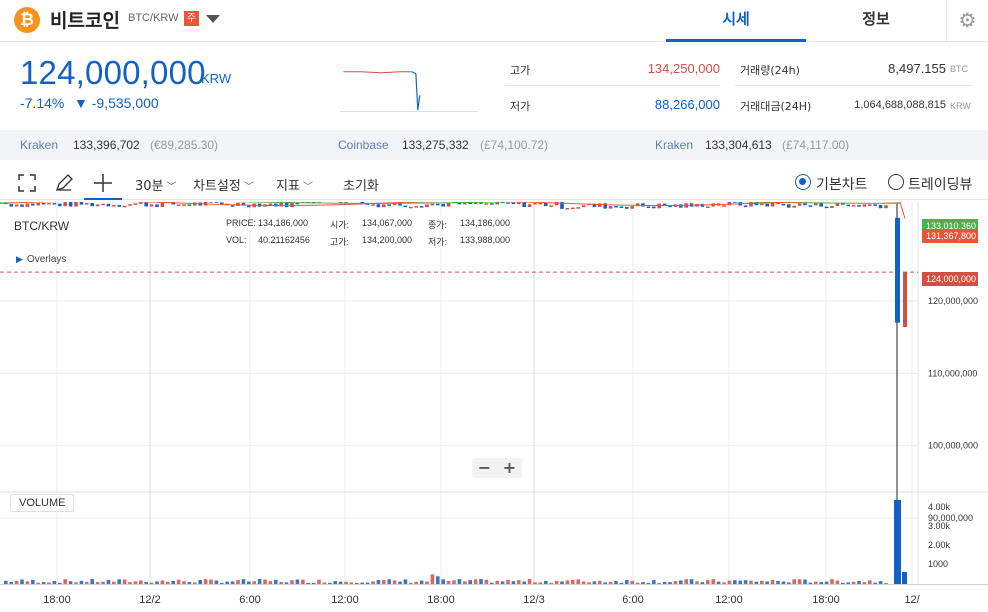 Image resolution: width=988 pixels, height=612 pixels. Describe the element at coordinates (64, 183) in the screenshot. I see `pen-draw-icon` at that location.